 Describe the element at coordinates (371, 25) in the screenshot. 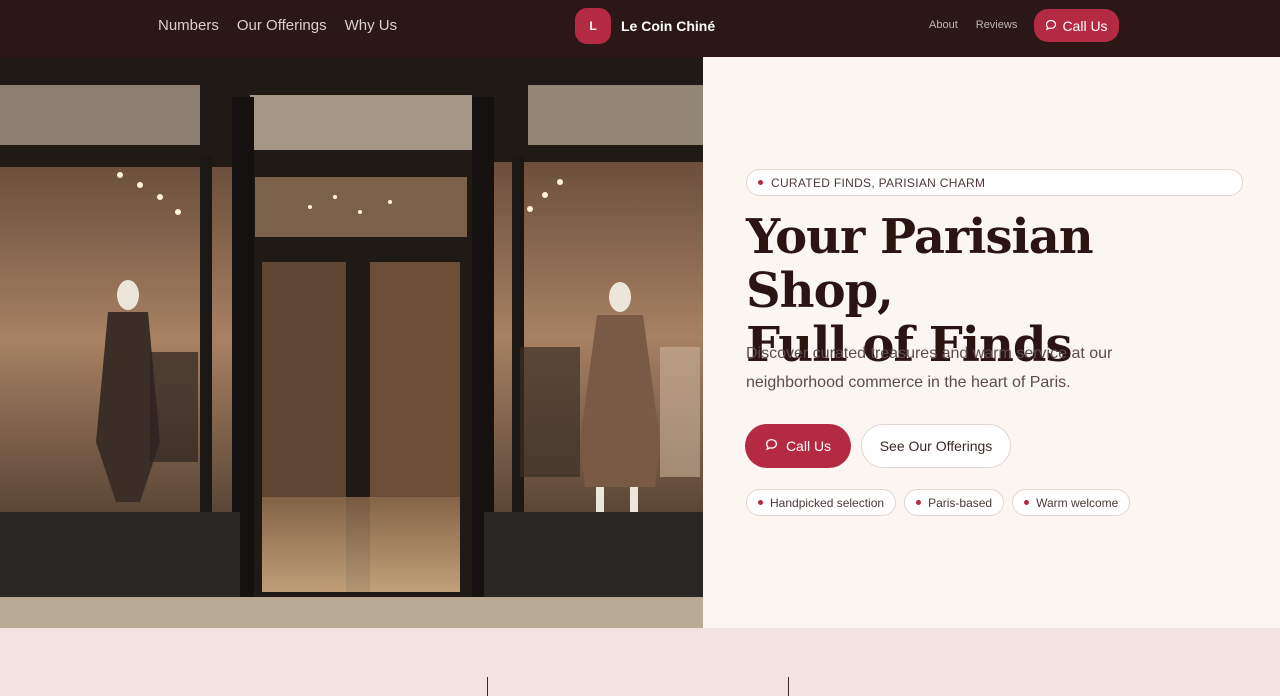

I see `nav-link-why-us: Why Us` at that location.